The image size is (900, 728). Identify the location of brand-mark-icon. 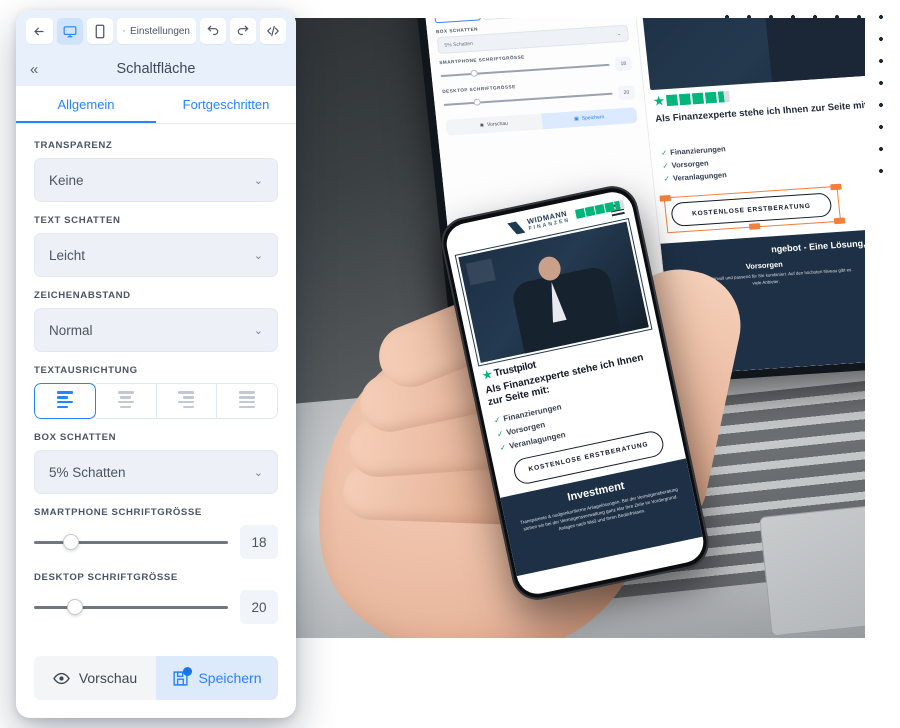
(516, 228).